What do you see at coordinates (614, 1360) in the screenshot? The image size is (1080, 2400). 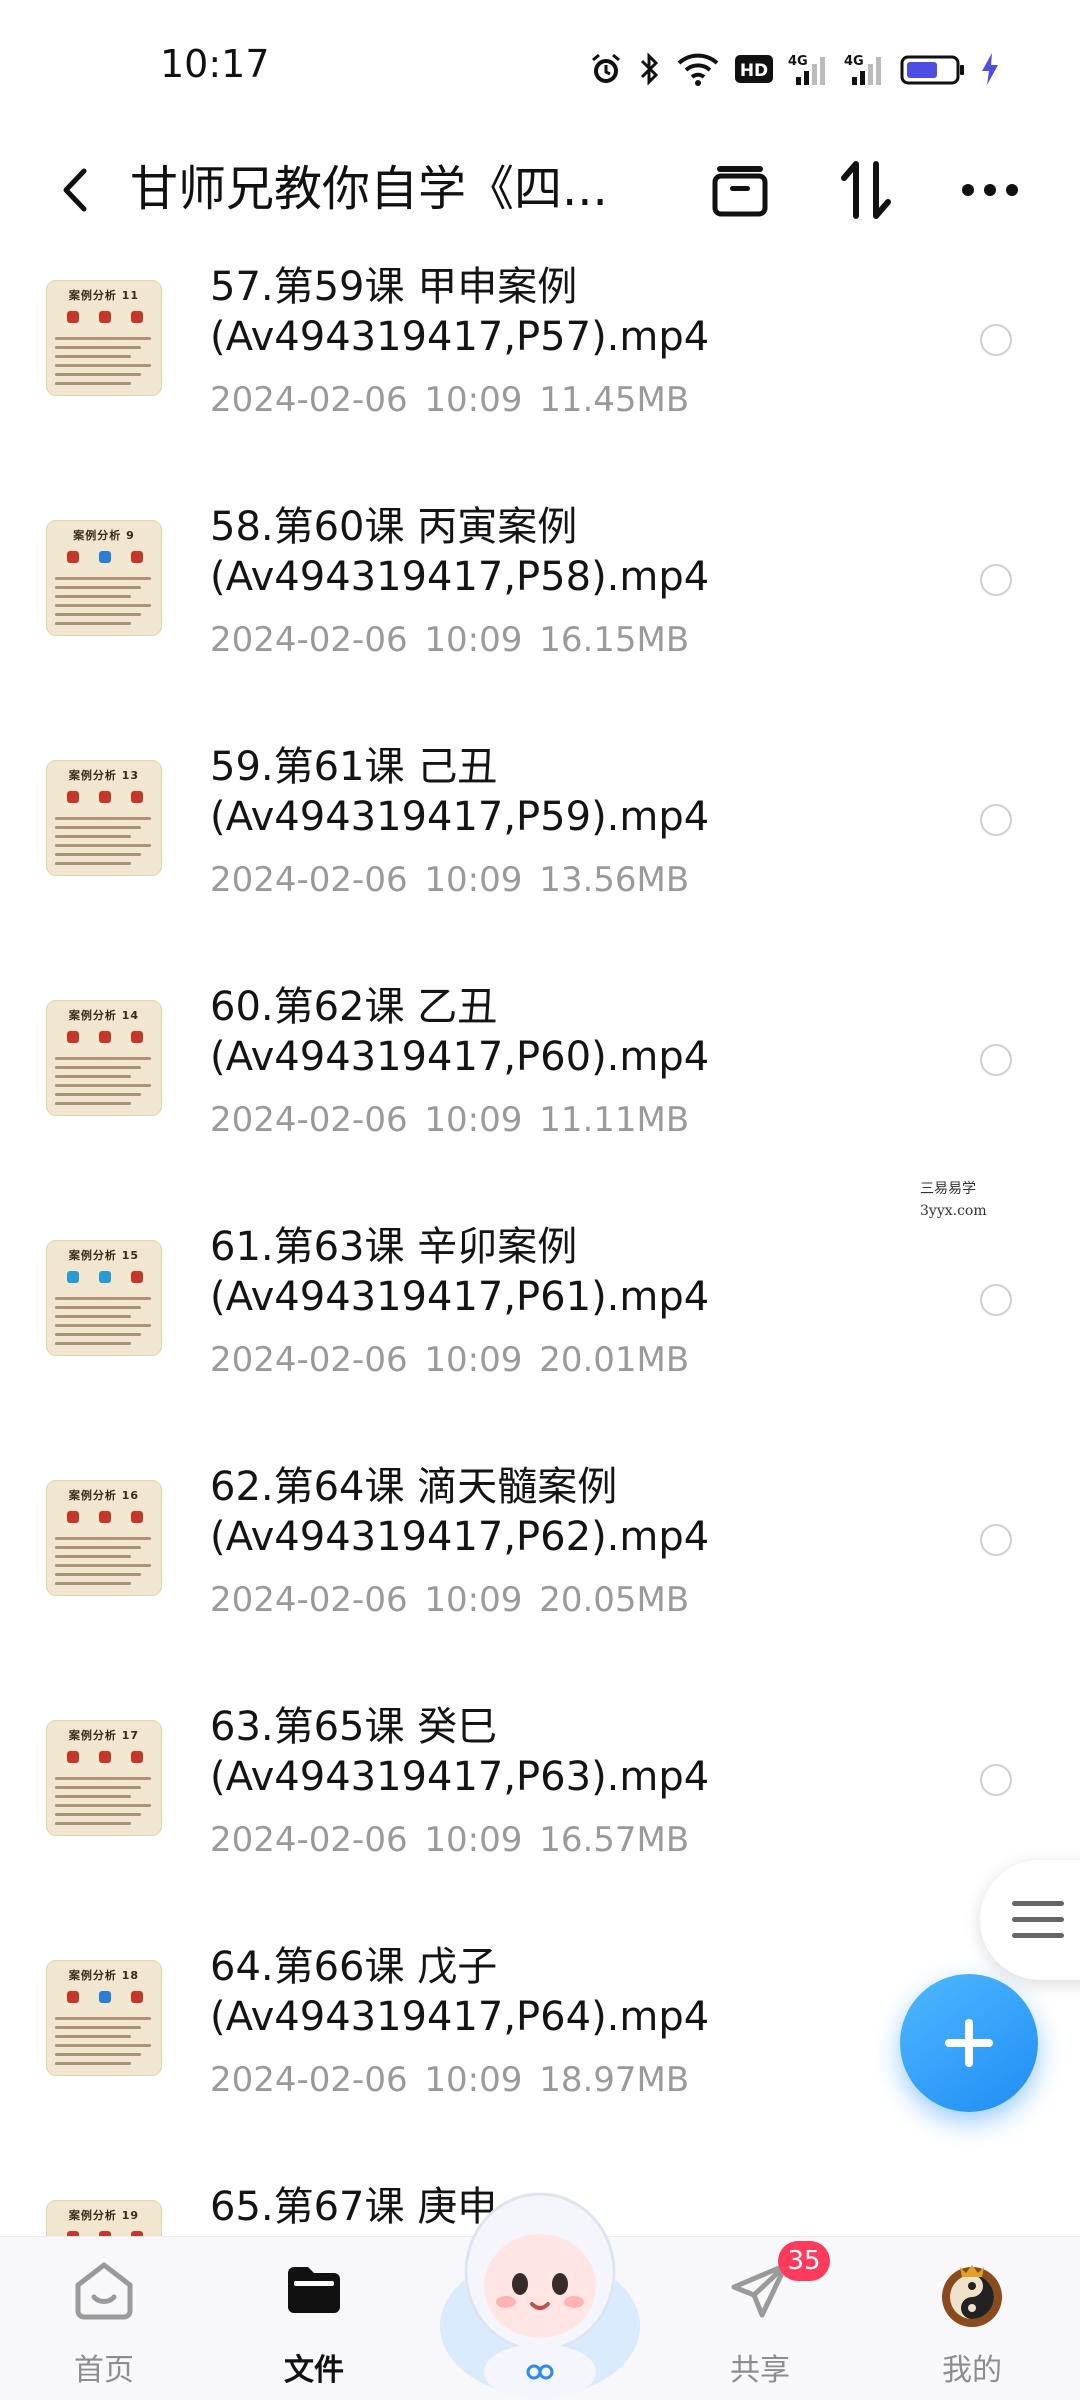 I see `file-size: 20.01MB` at bounding box center [614, 1360].